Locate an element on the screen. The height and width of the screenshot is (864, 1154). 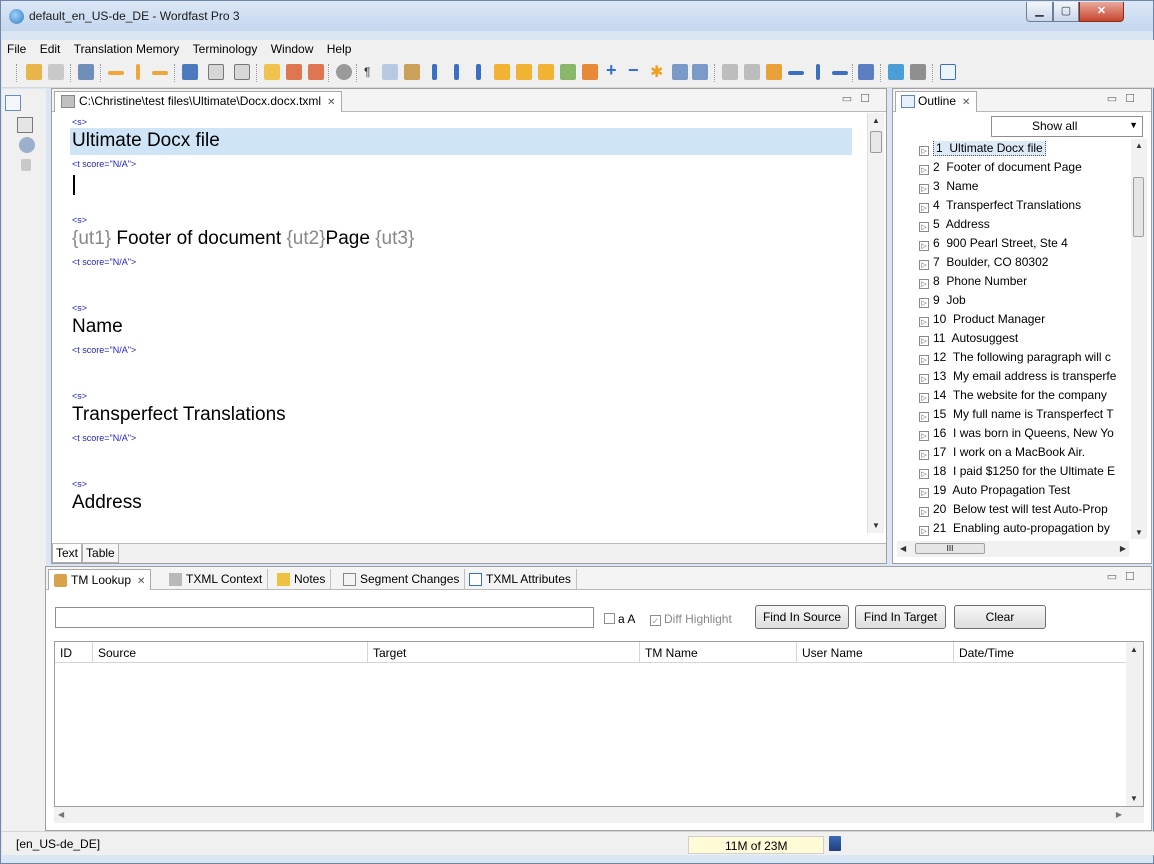
pilcrow-icon: ¶ is located at coordinates (372, 73).